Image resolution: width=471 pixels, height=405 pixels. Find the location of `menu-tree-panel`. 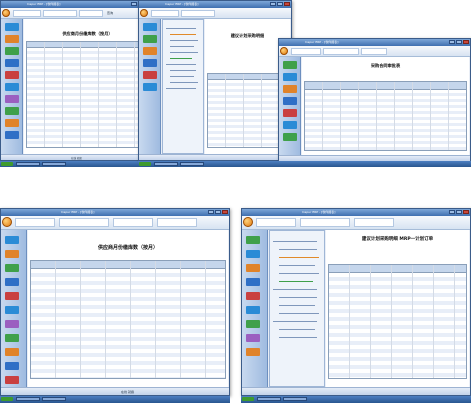

menu-tree-panel is located at coordinates (297, 308).